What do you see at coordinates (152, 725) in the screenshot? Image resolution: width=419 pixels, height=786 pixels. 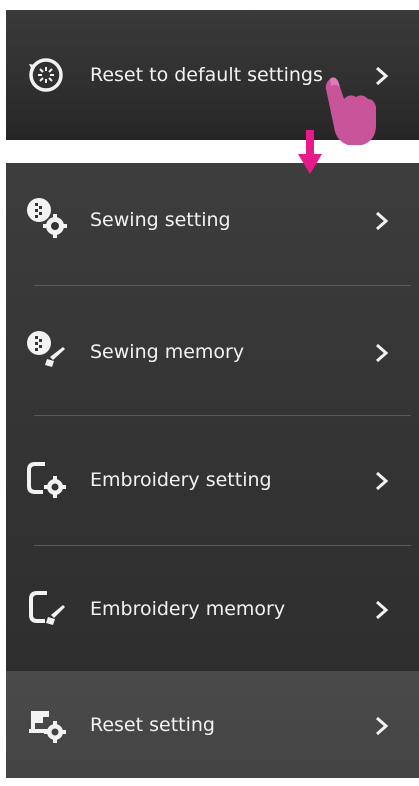 I see `menu-item-label: Reset setting` at bounding box center [152, 725].